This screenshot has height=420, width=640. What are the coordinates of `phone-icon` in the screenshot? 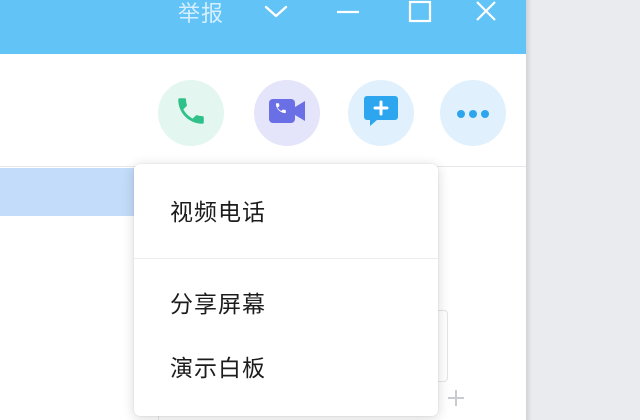 It's located at (191, 113).